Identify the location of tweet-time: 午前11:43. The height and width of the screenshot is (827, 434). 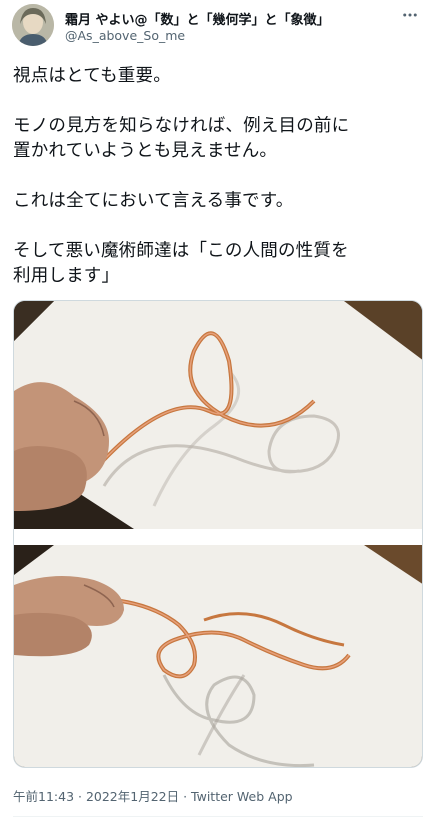
(43, 796).